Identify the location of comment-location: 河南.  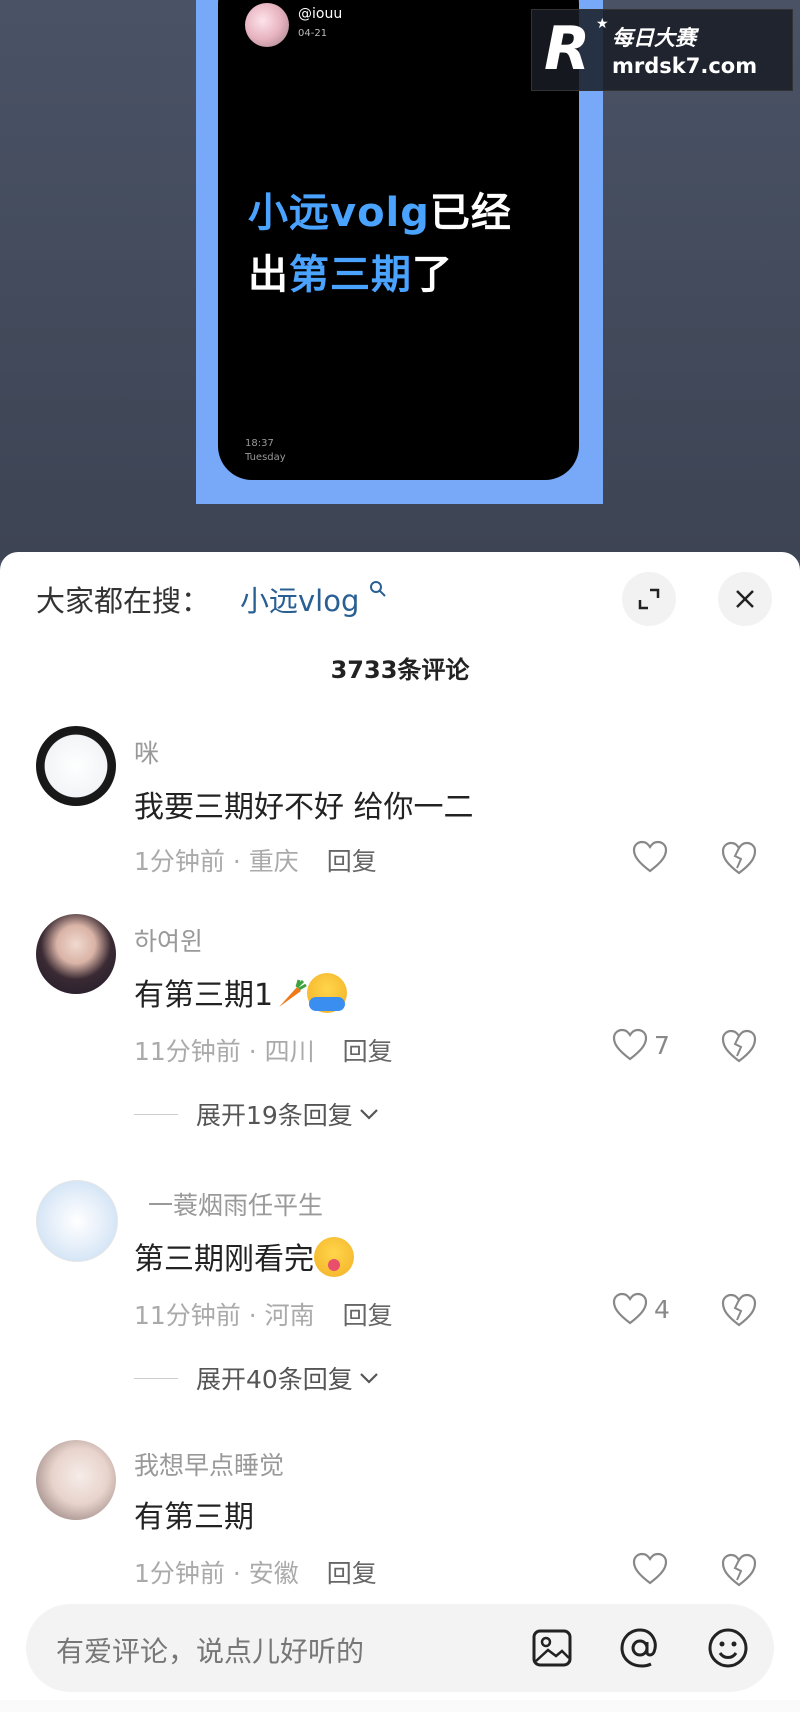
(289, 1315).